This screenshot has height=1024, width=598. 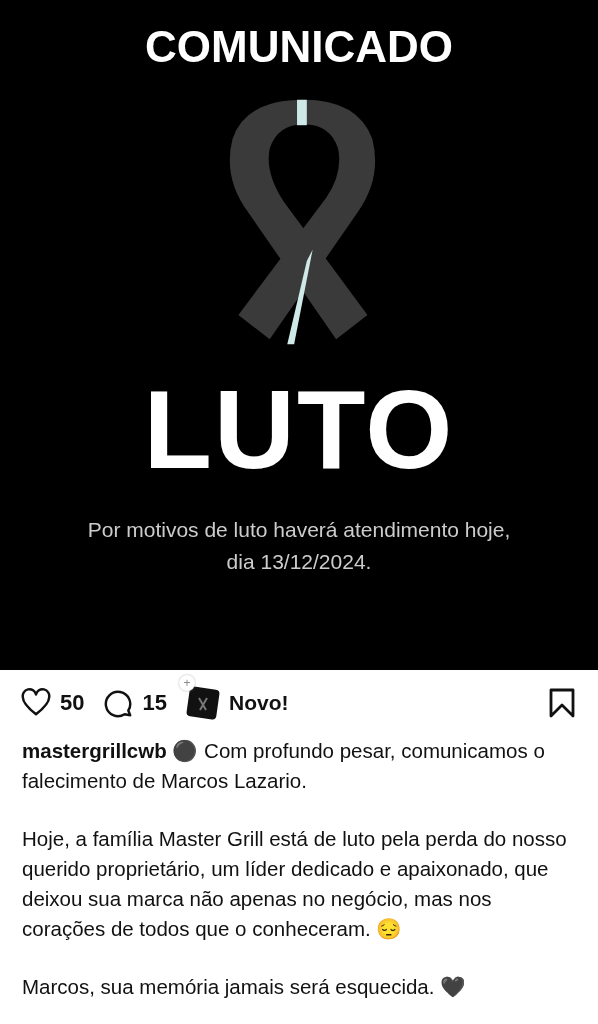 I want to click on like-count: 50, so click(x=72, y=703).